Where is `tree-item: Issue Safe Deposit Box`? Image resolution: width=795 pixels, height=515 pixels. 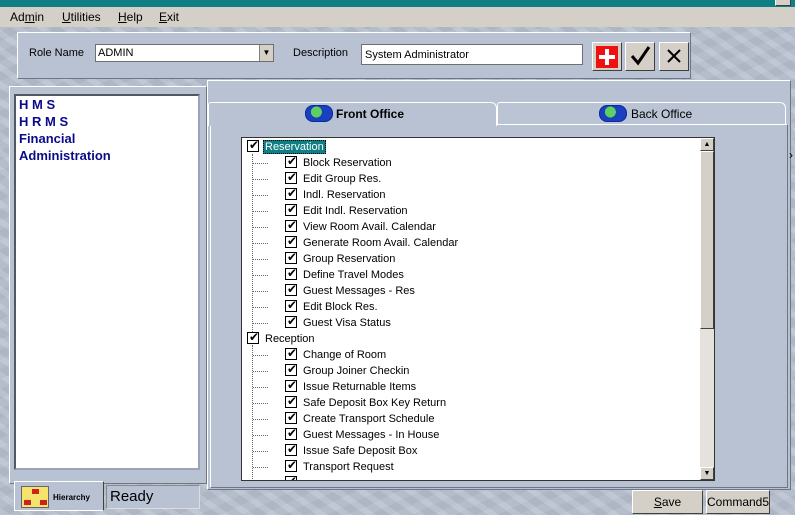
tree-item: Issue Safe Deposit Box is located at coordinates (477, 450).